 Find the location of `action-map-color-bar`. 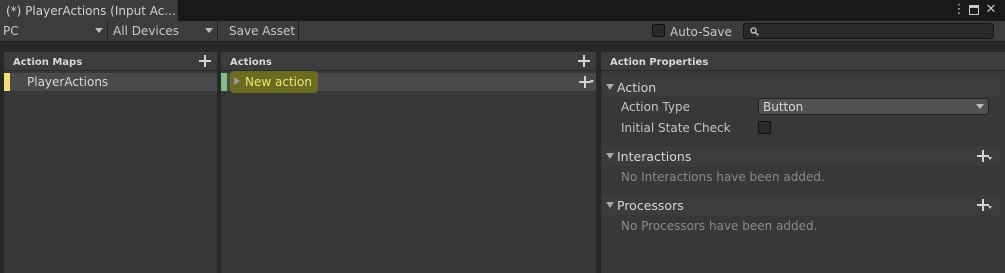

action-map-color-bar is located at coordinates (7, 82).